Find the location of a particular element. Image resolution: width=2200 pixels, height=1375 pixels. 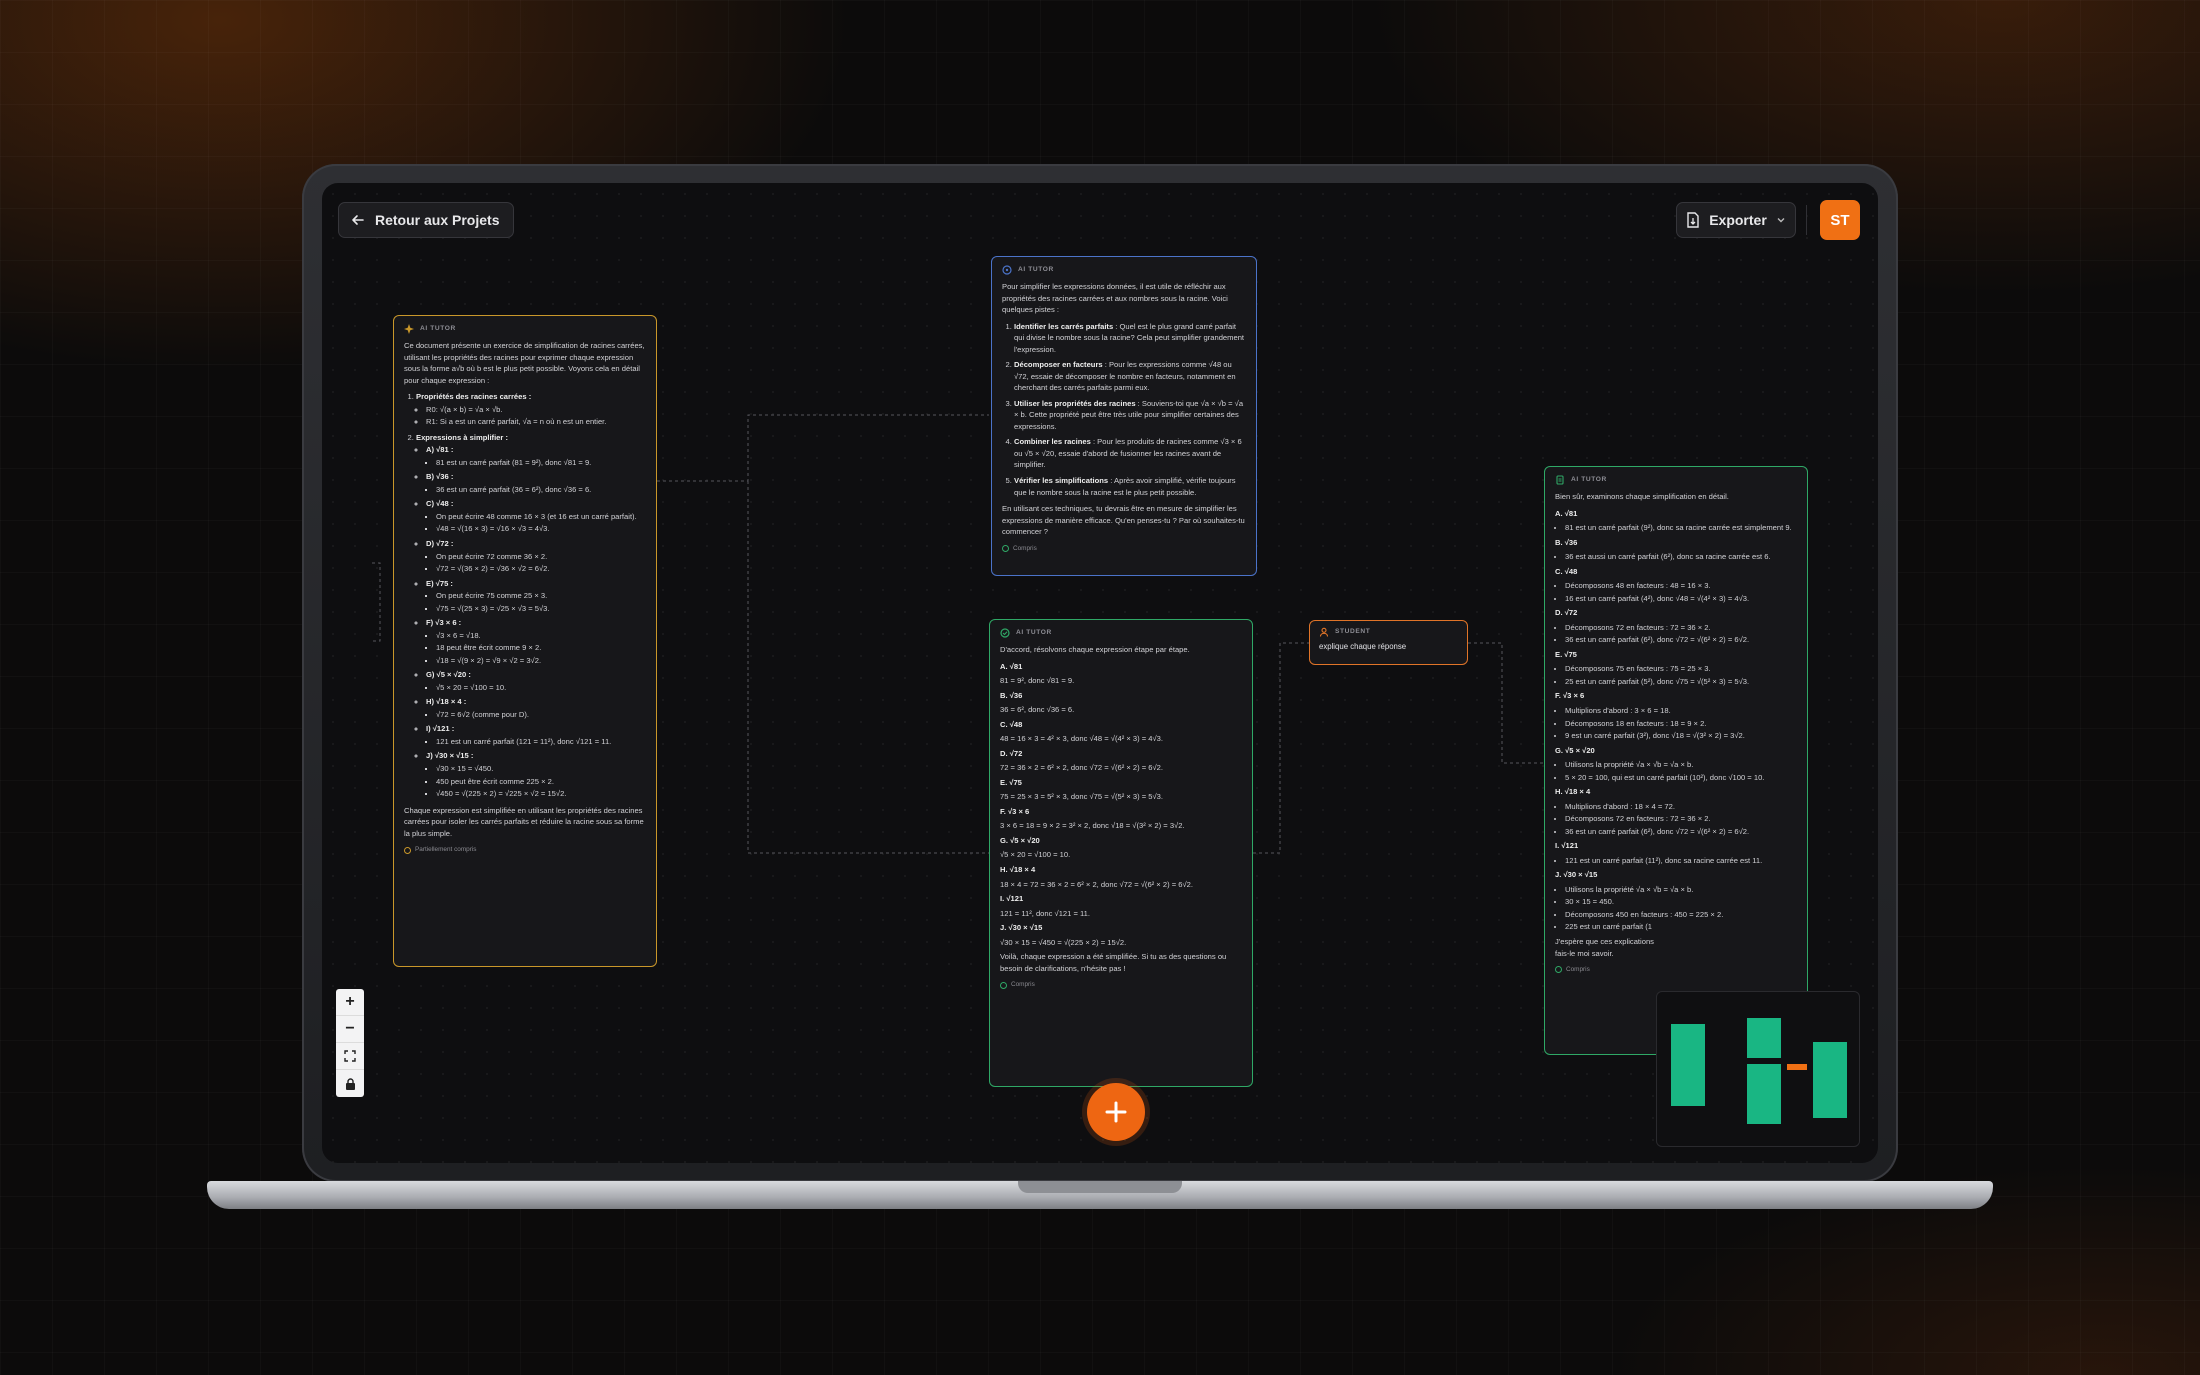

minimap is located at coordinates (1758, 1069).